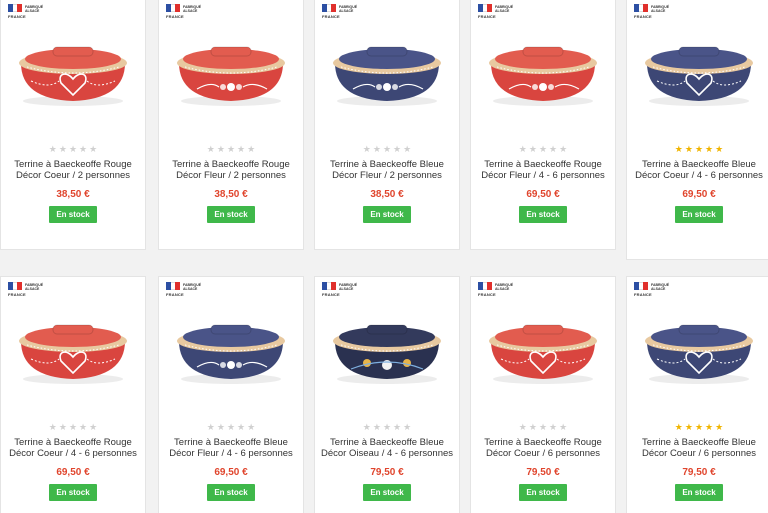 Image resolution: width=768 pixels, height=513 pixels. Describe the element at coordinates (348, 9) in the screenshot. I see `origin-label: FABRIQUÉ ALSACE` at that location.